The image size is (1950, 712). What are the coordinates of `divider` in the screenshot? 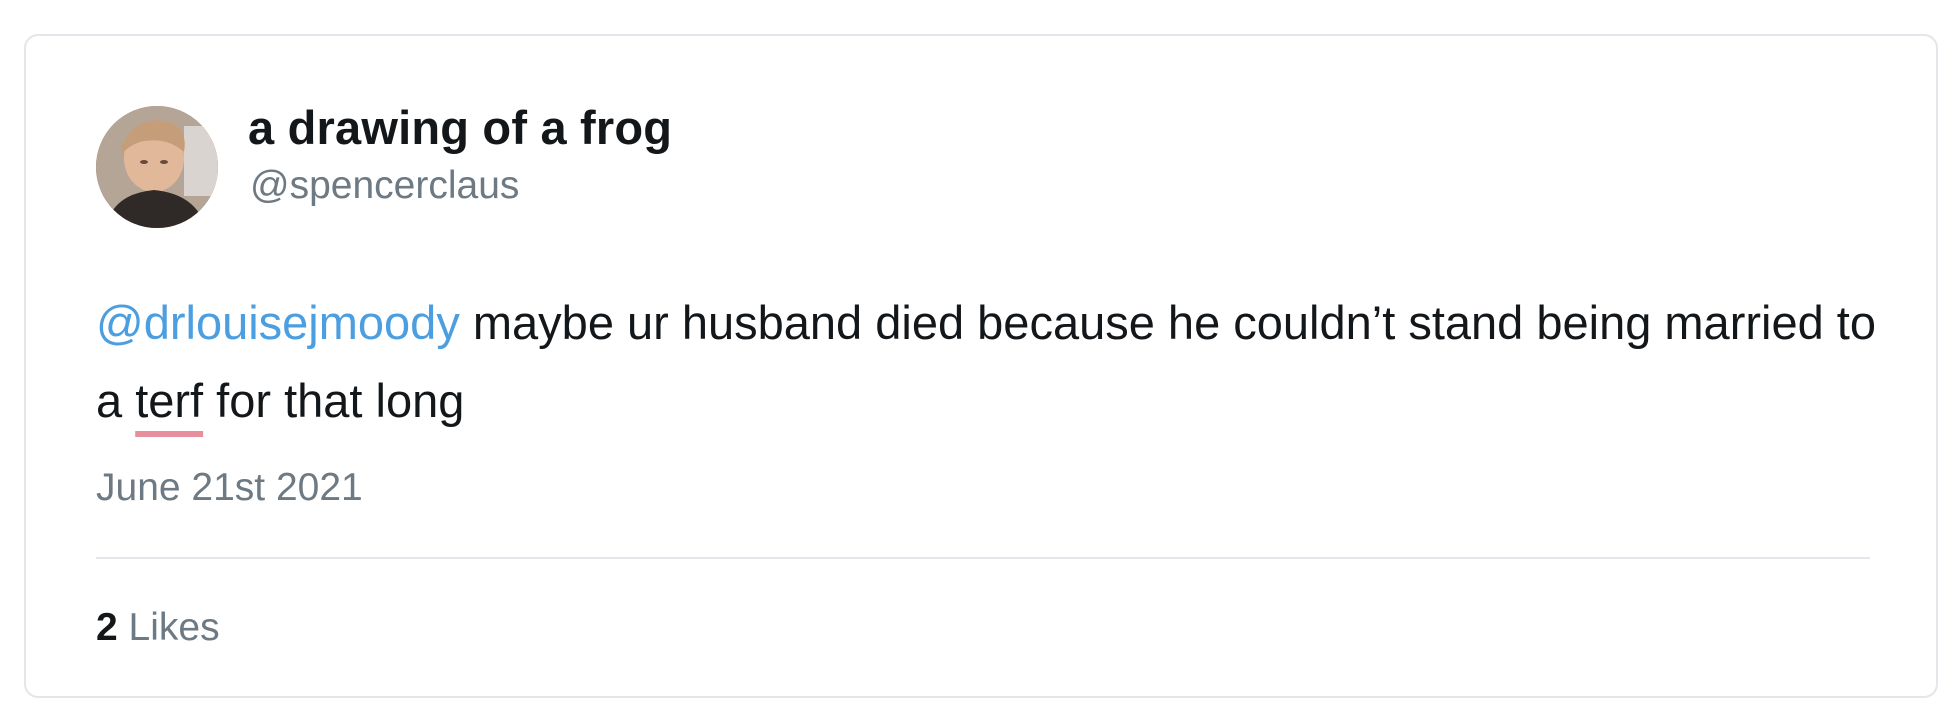 It's located at (983, 558).